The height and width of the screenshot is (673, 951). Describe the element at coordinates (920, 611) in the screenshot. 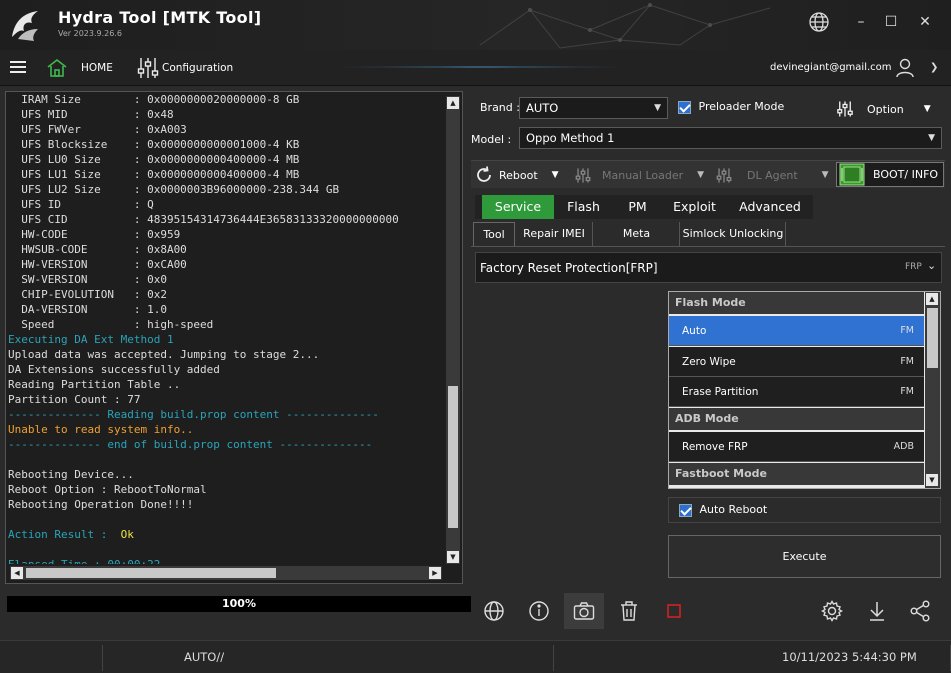

I see `share-icon` at that location.